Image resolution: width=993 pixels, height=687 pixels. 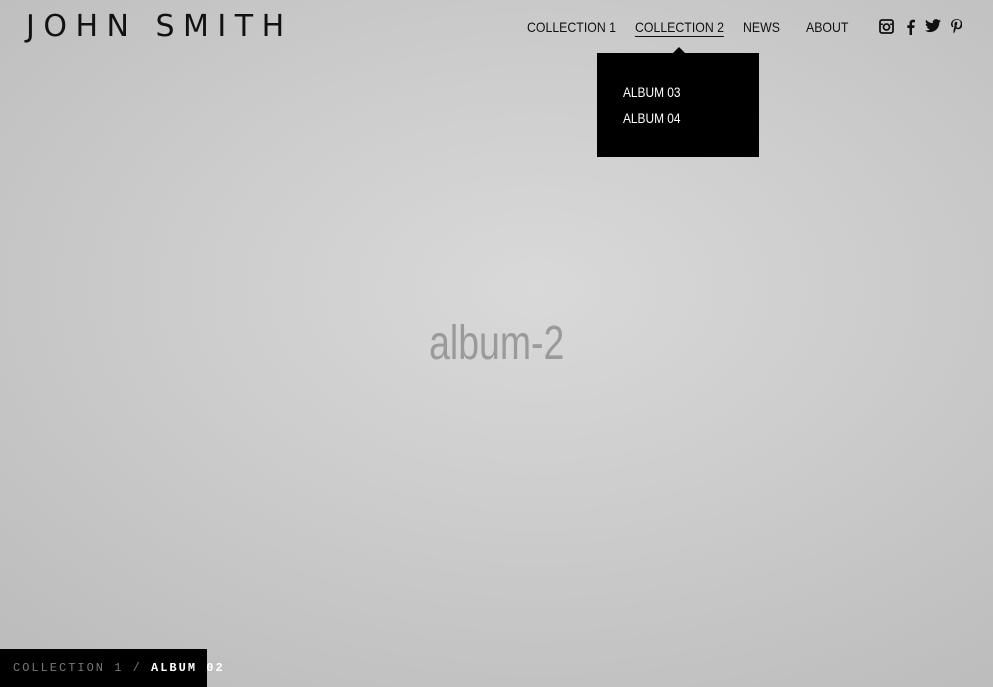 I want to click on dropdown-item-album-03: ALBUM 03, so click(x=652, y=92).